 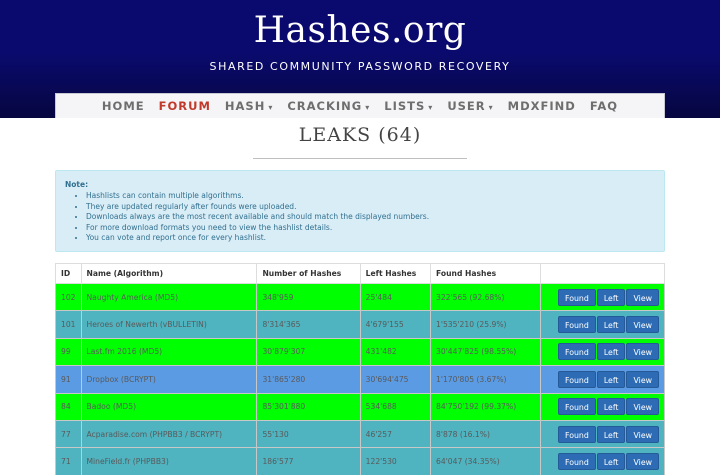 What do you see at coordinates (395, 434) in the screenshot?
I see `cell-left: 46'257` at bounding box center [395, 434].